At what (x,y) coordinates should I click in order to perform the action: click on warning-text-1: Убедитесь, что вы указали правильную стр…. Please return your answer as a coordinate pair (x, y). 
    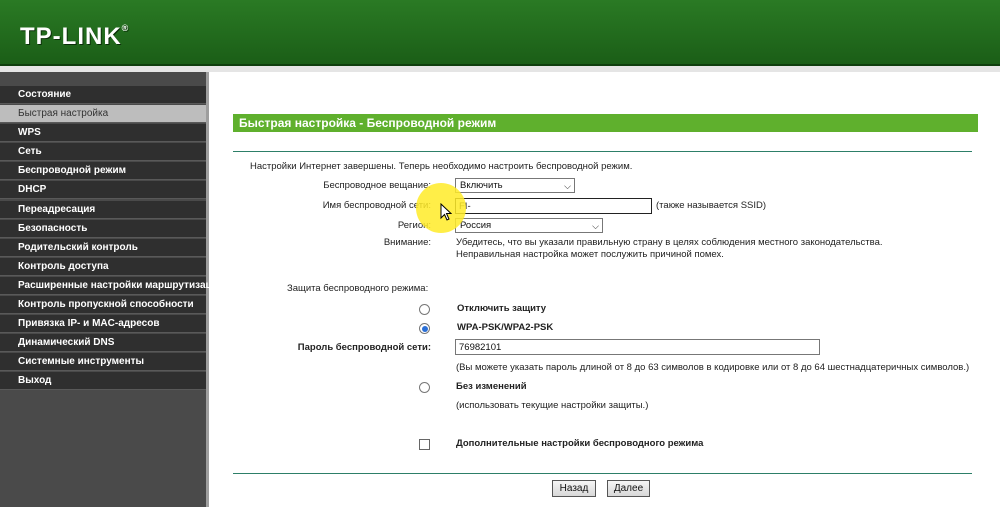
    Looking at the image, I should click on (669, 242).